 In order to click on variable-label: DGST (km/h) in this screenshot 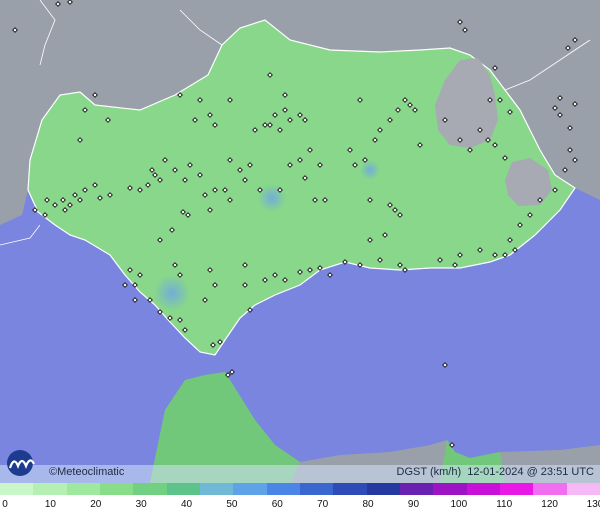, I will do `click(429, 472)`.